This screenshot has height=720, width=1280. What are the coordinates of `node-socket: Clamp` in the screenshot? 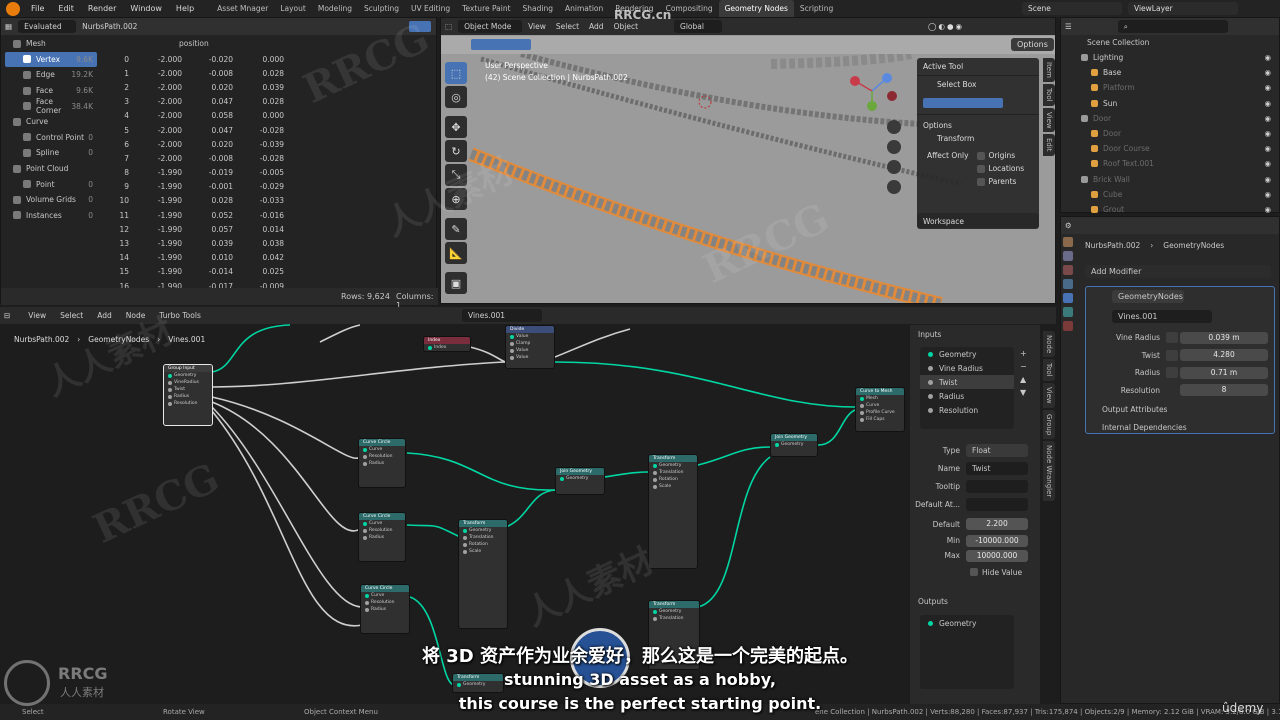 It's located at (530, 343).